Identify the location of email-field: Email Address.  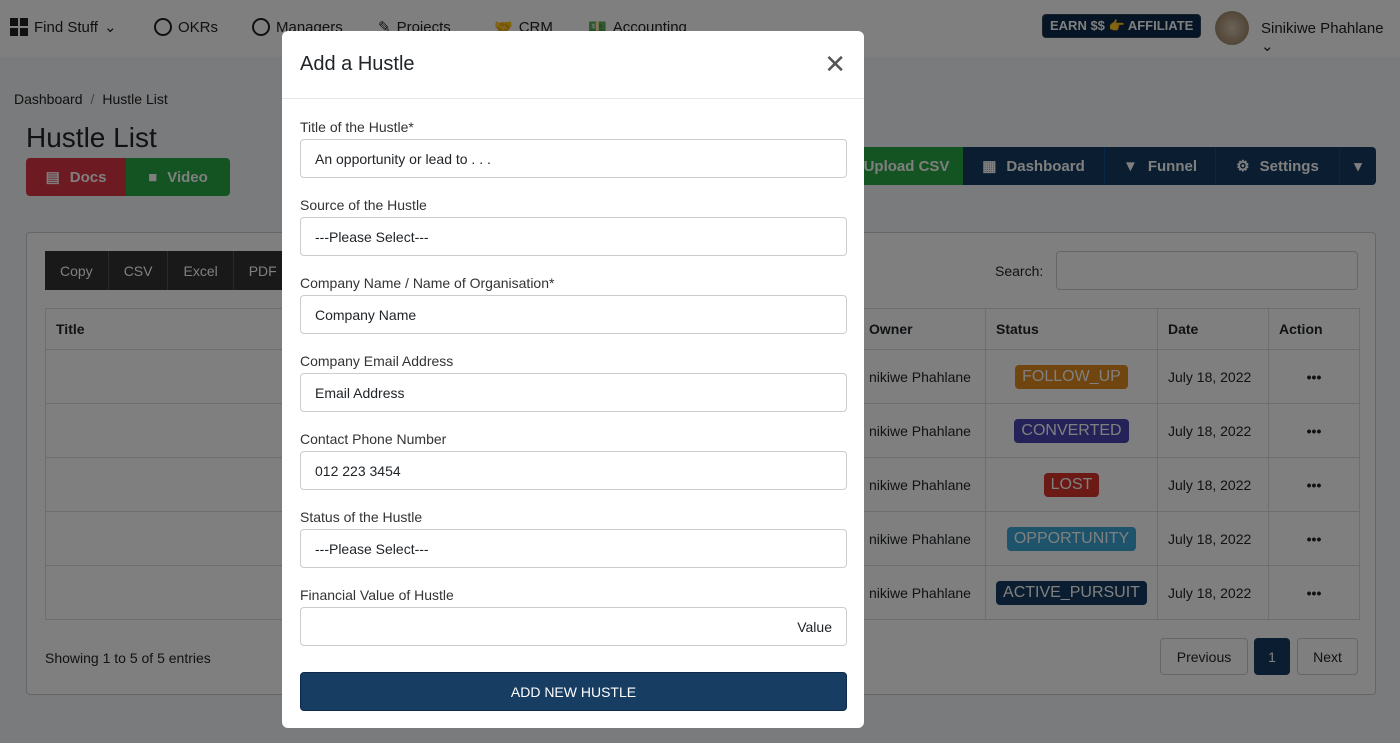
(573, 392).